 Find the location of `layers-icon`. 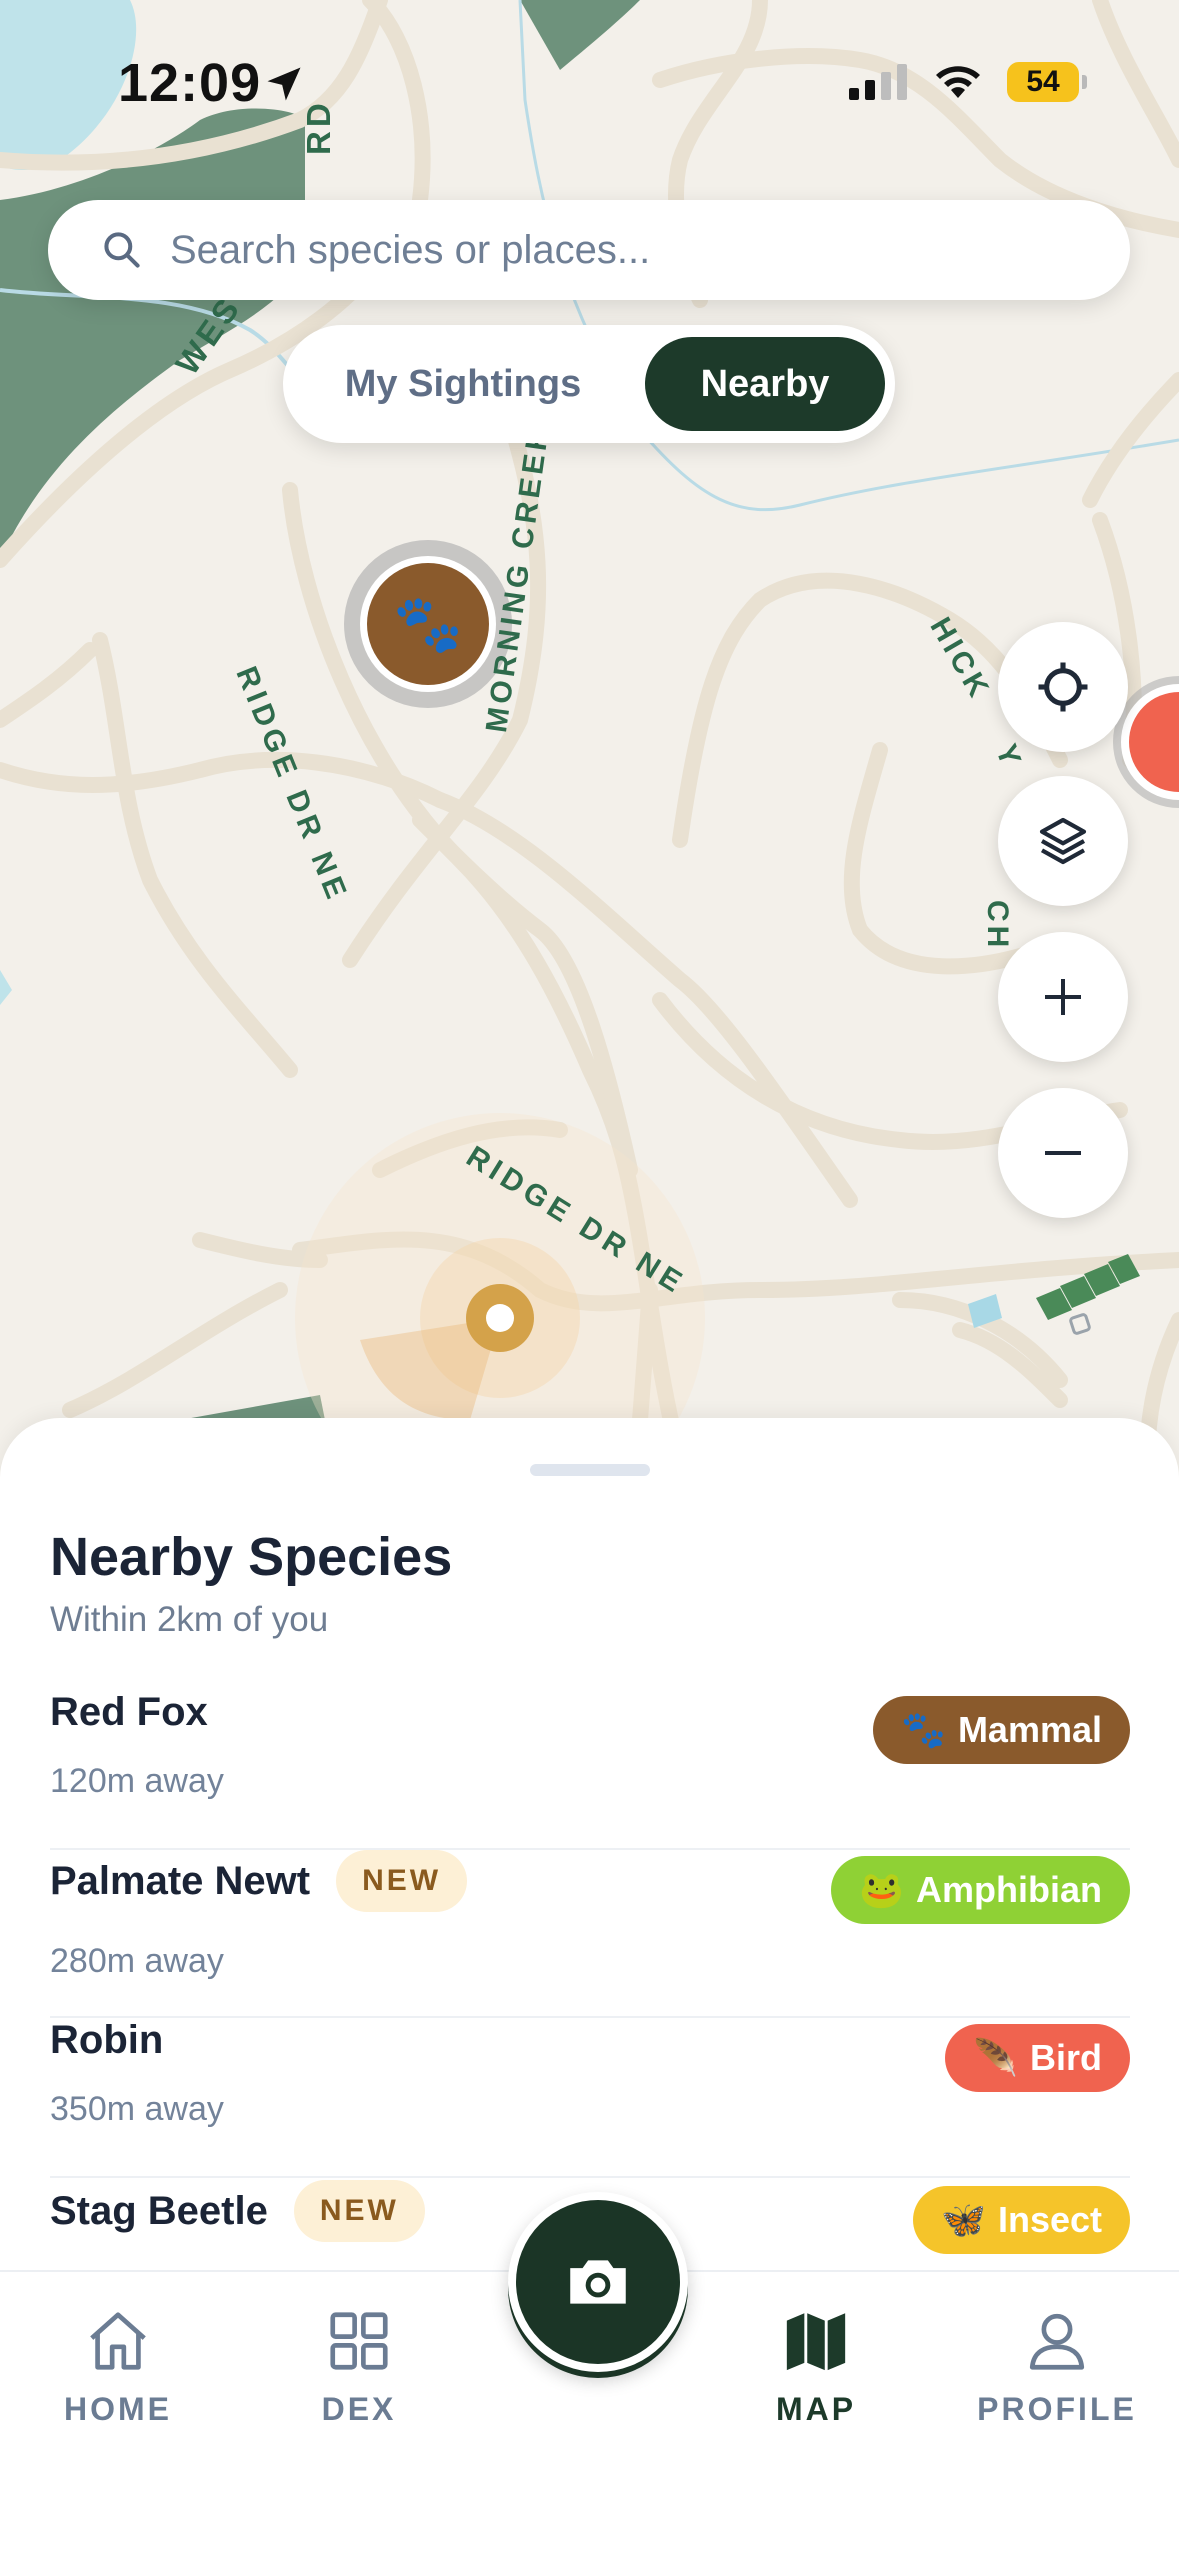

layers-icon is located at coordinates (1063, 841).